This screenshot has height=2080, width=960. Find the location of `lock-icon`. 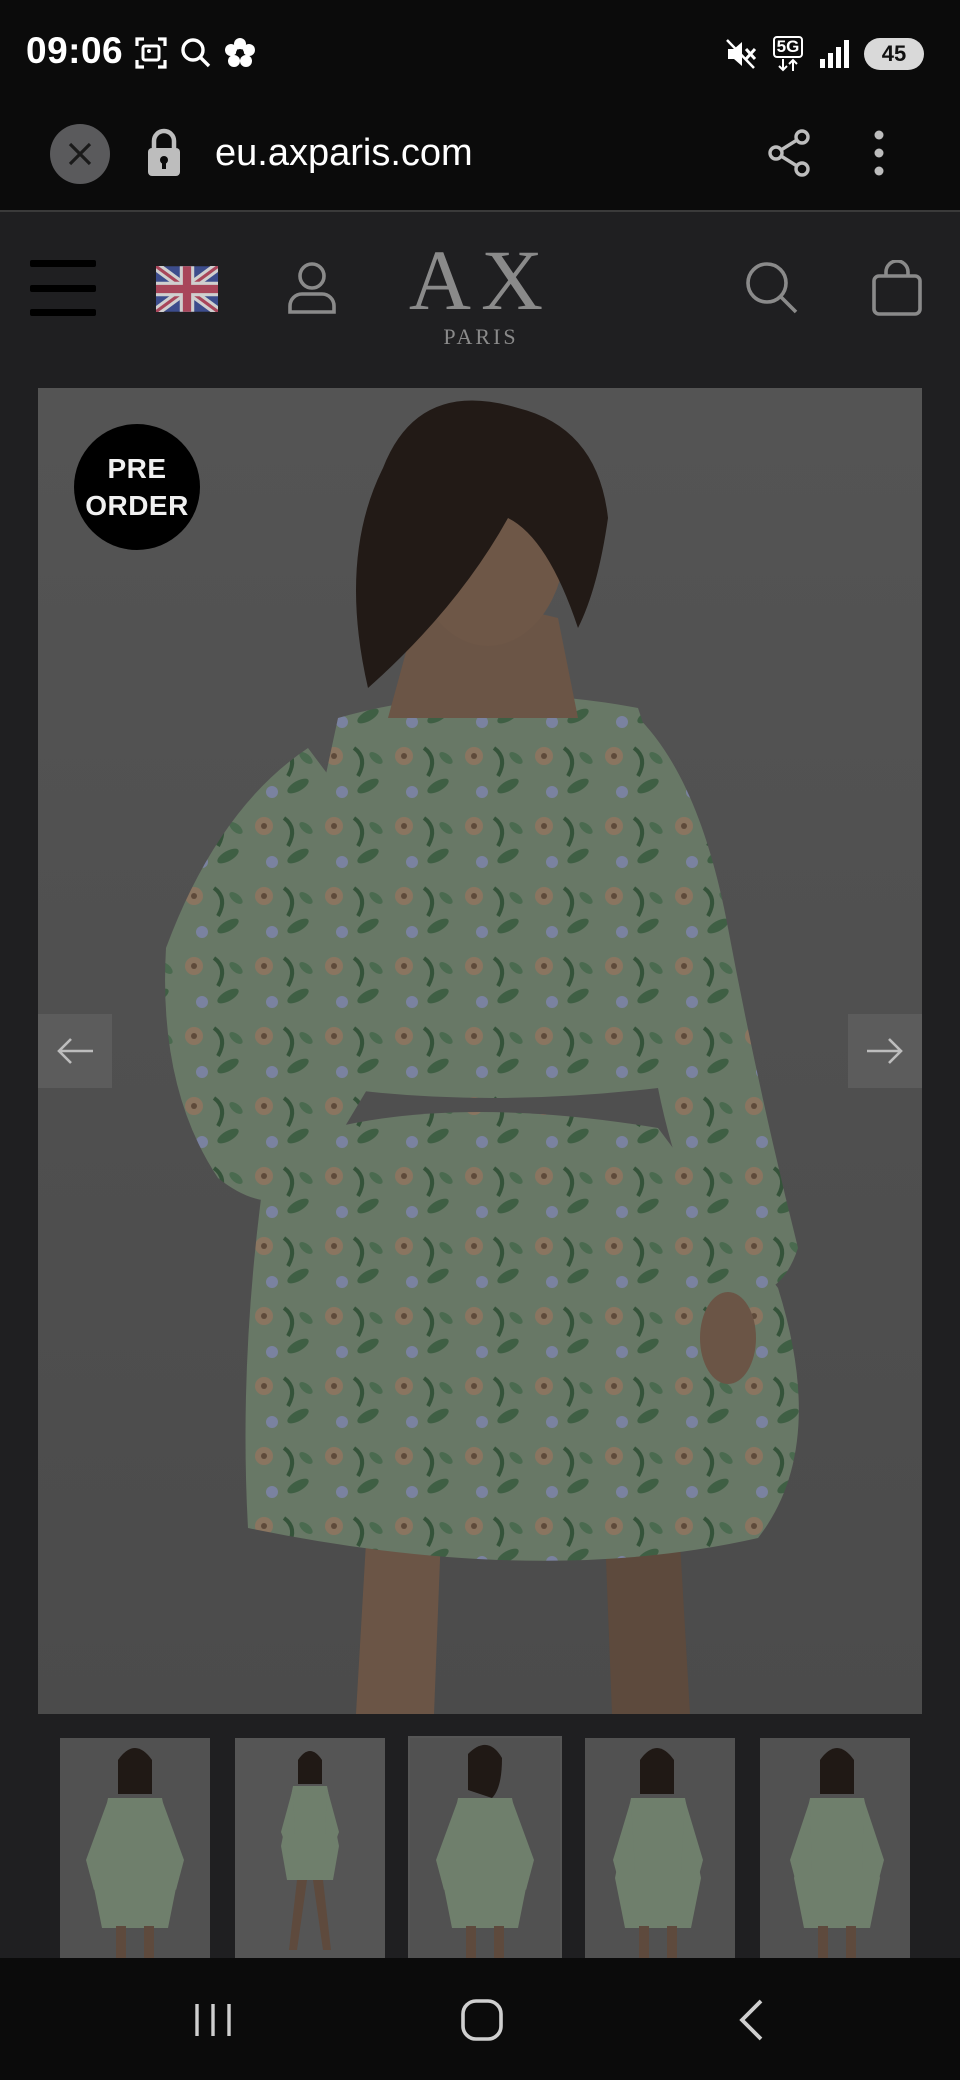

lock-icon is located at coordinates (164, 153).